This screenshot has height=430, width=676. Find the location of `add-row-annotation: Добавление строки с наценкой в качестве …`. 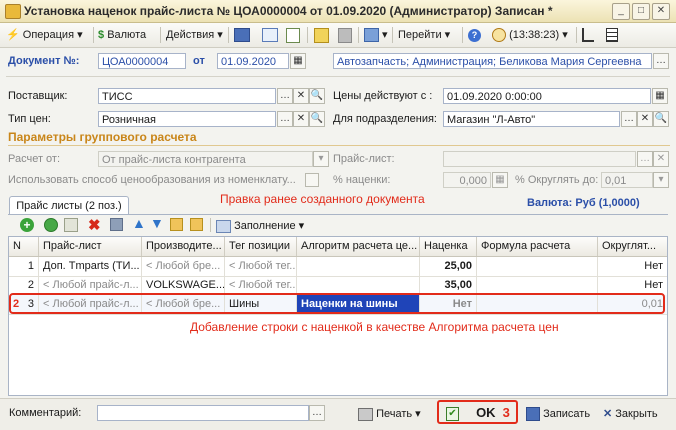

add-row-annotation: Добавление строки с наценкой в качестве … is located at coordinates (374, 327).